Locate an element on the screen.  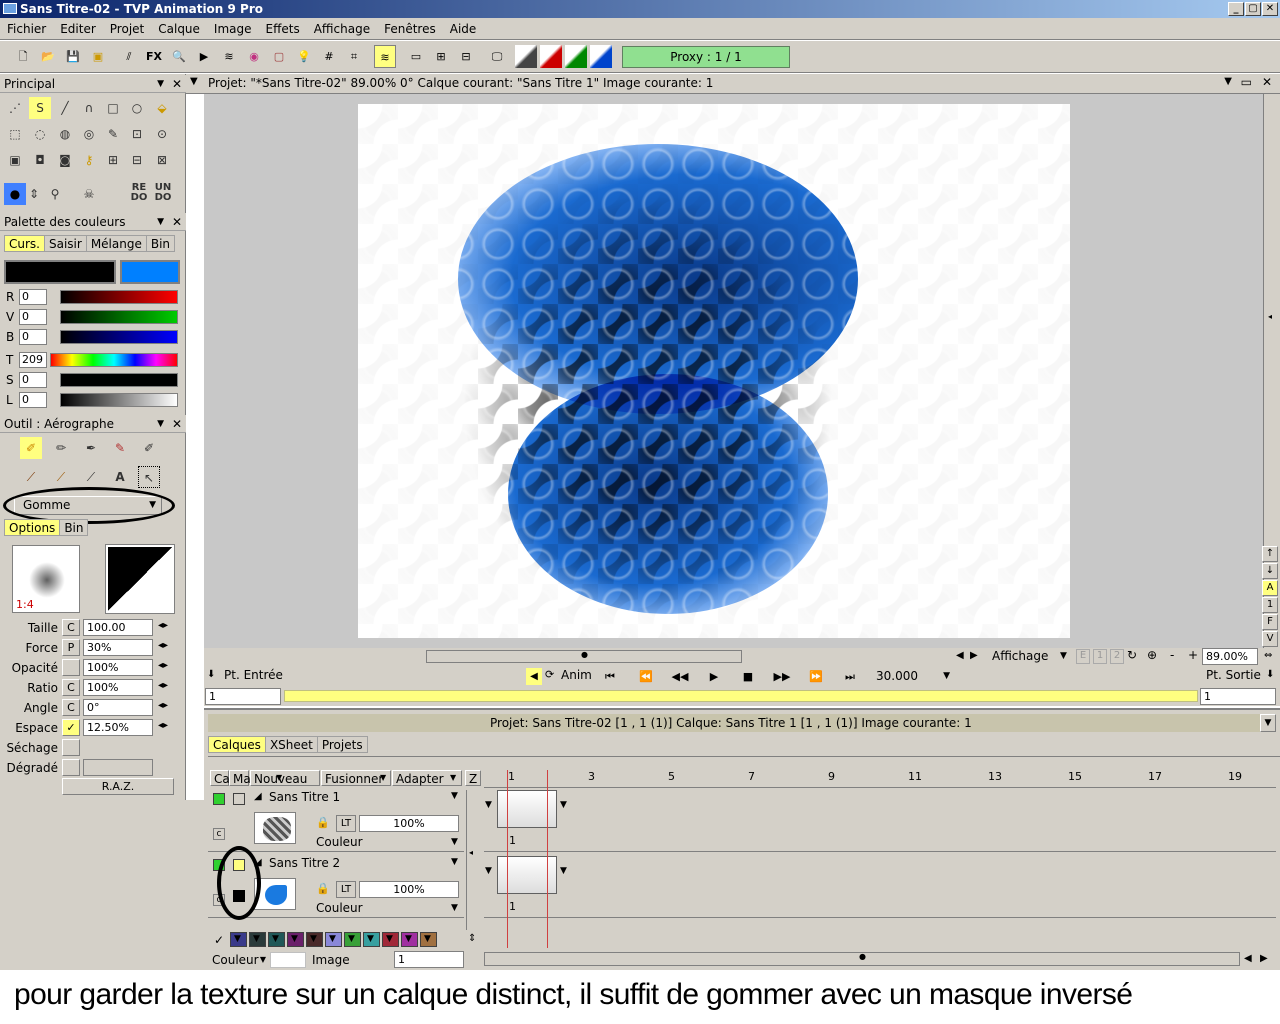
slider-s is located at coordinates (119, 380).